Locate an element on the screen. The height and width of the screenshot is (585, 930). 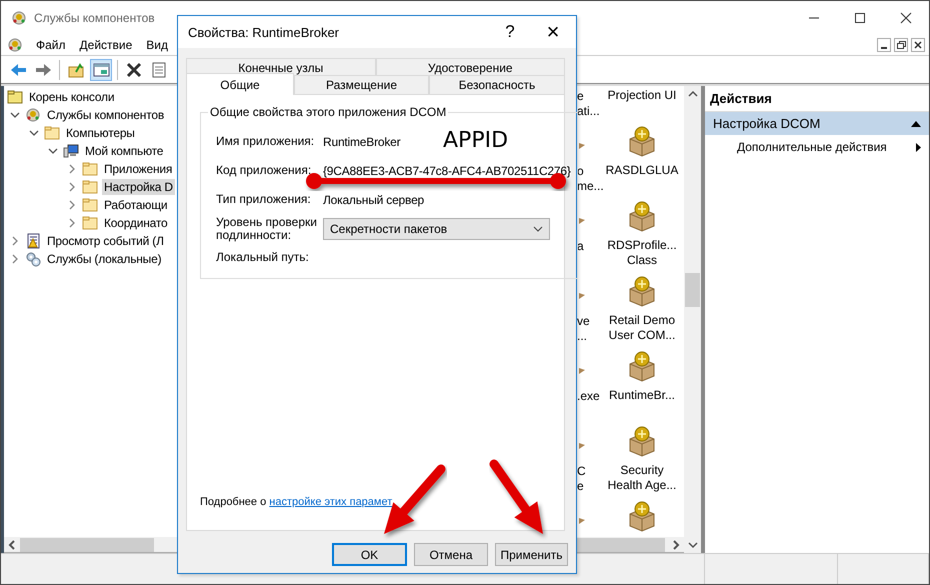
gears-icon is located at coordinates (33, 259).